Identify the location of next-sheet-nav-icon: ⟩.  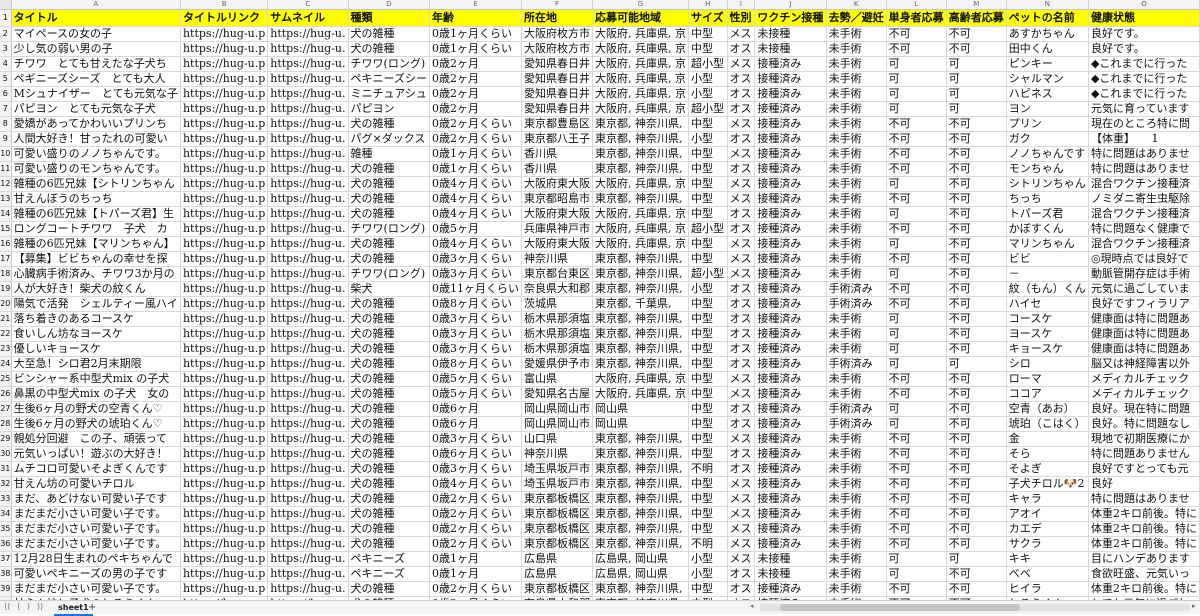
(28, 606).